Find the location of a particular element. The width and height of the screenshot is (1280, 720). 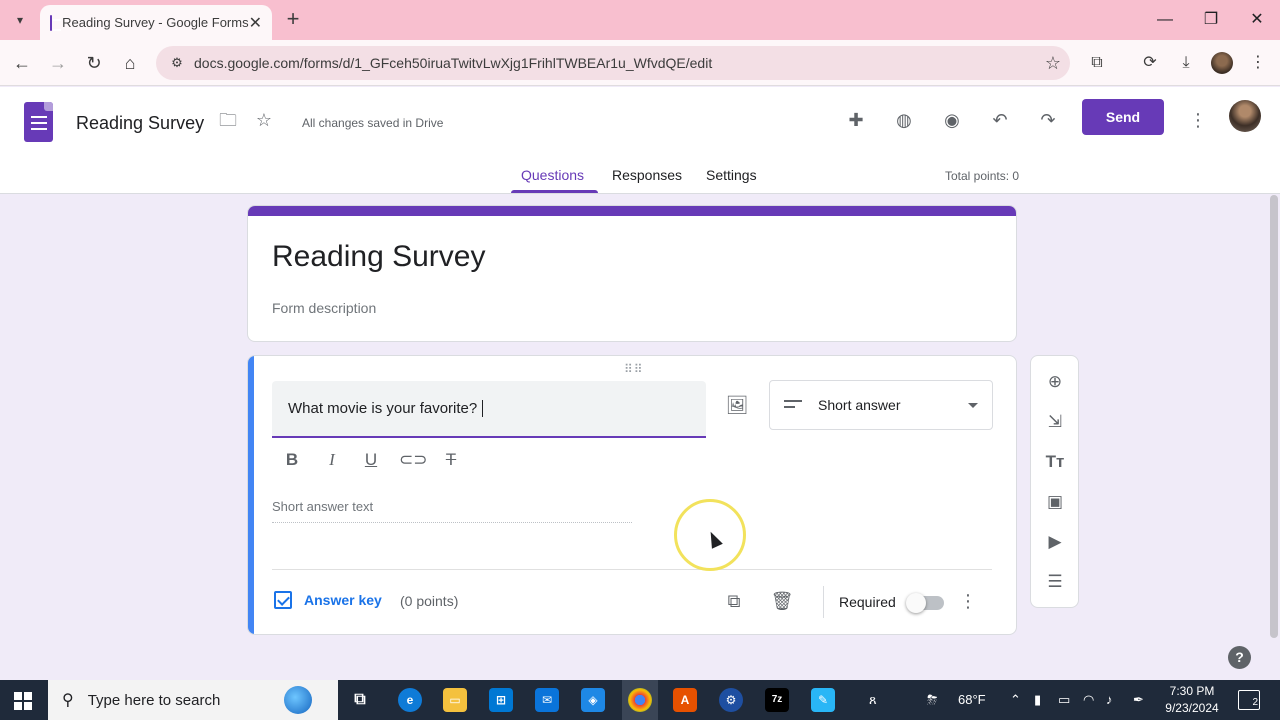

star-icon: ☆ is located at coordinates (264, 120).